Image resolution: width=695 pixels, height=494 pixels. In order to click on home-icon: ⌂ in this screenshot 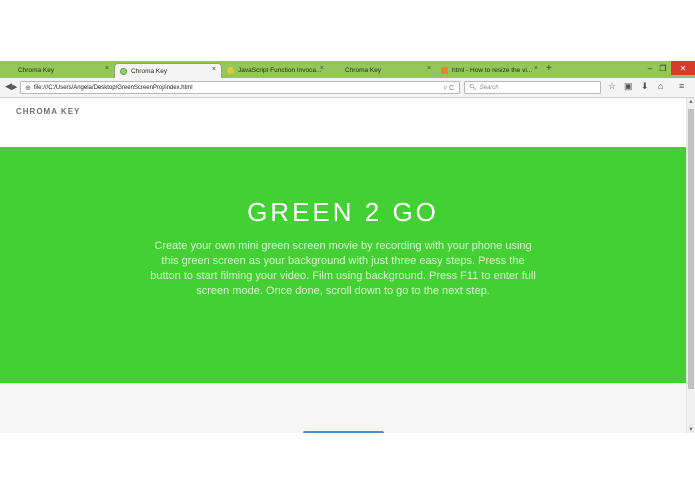, I will do `click(660, 86)`.